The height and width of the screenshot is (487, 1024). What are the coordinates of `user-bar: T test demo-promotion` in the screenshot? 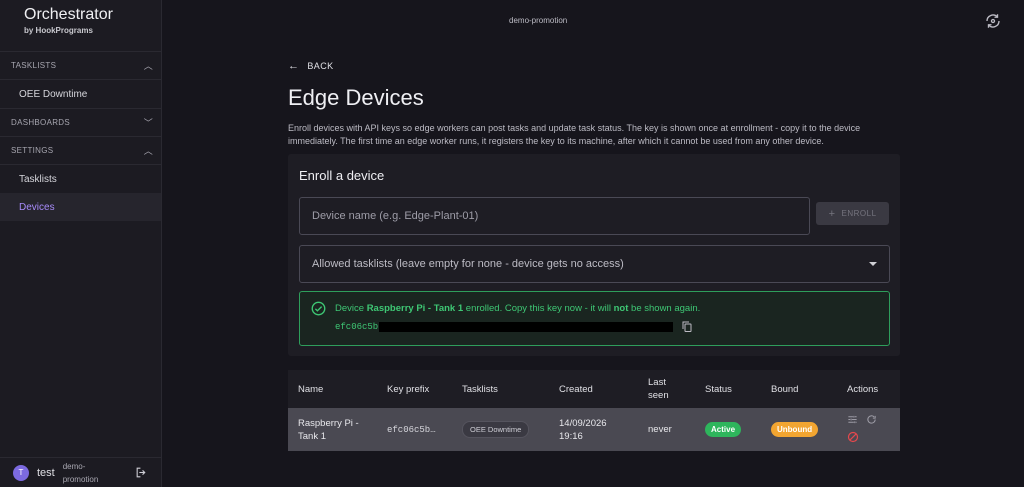 It's located at (81, 472).